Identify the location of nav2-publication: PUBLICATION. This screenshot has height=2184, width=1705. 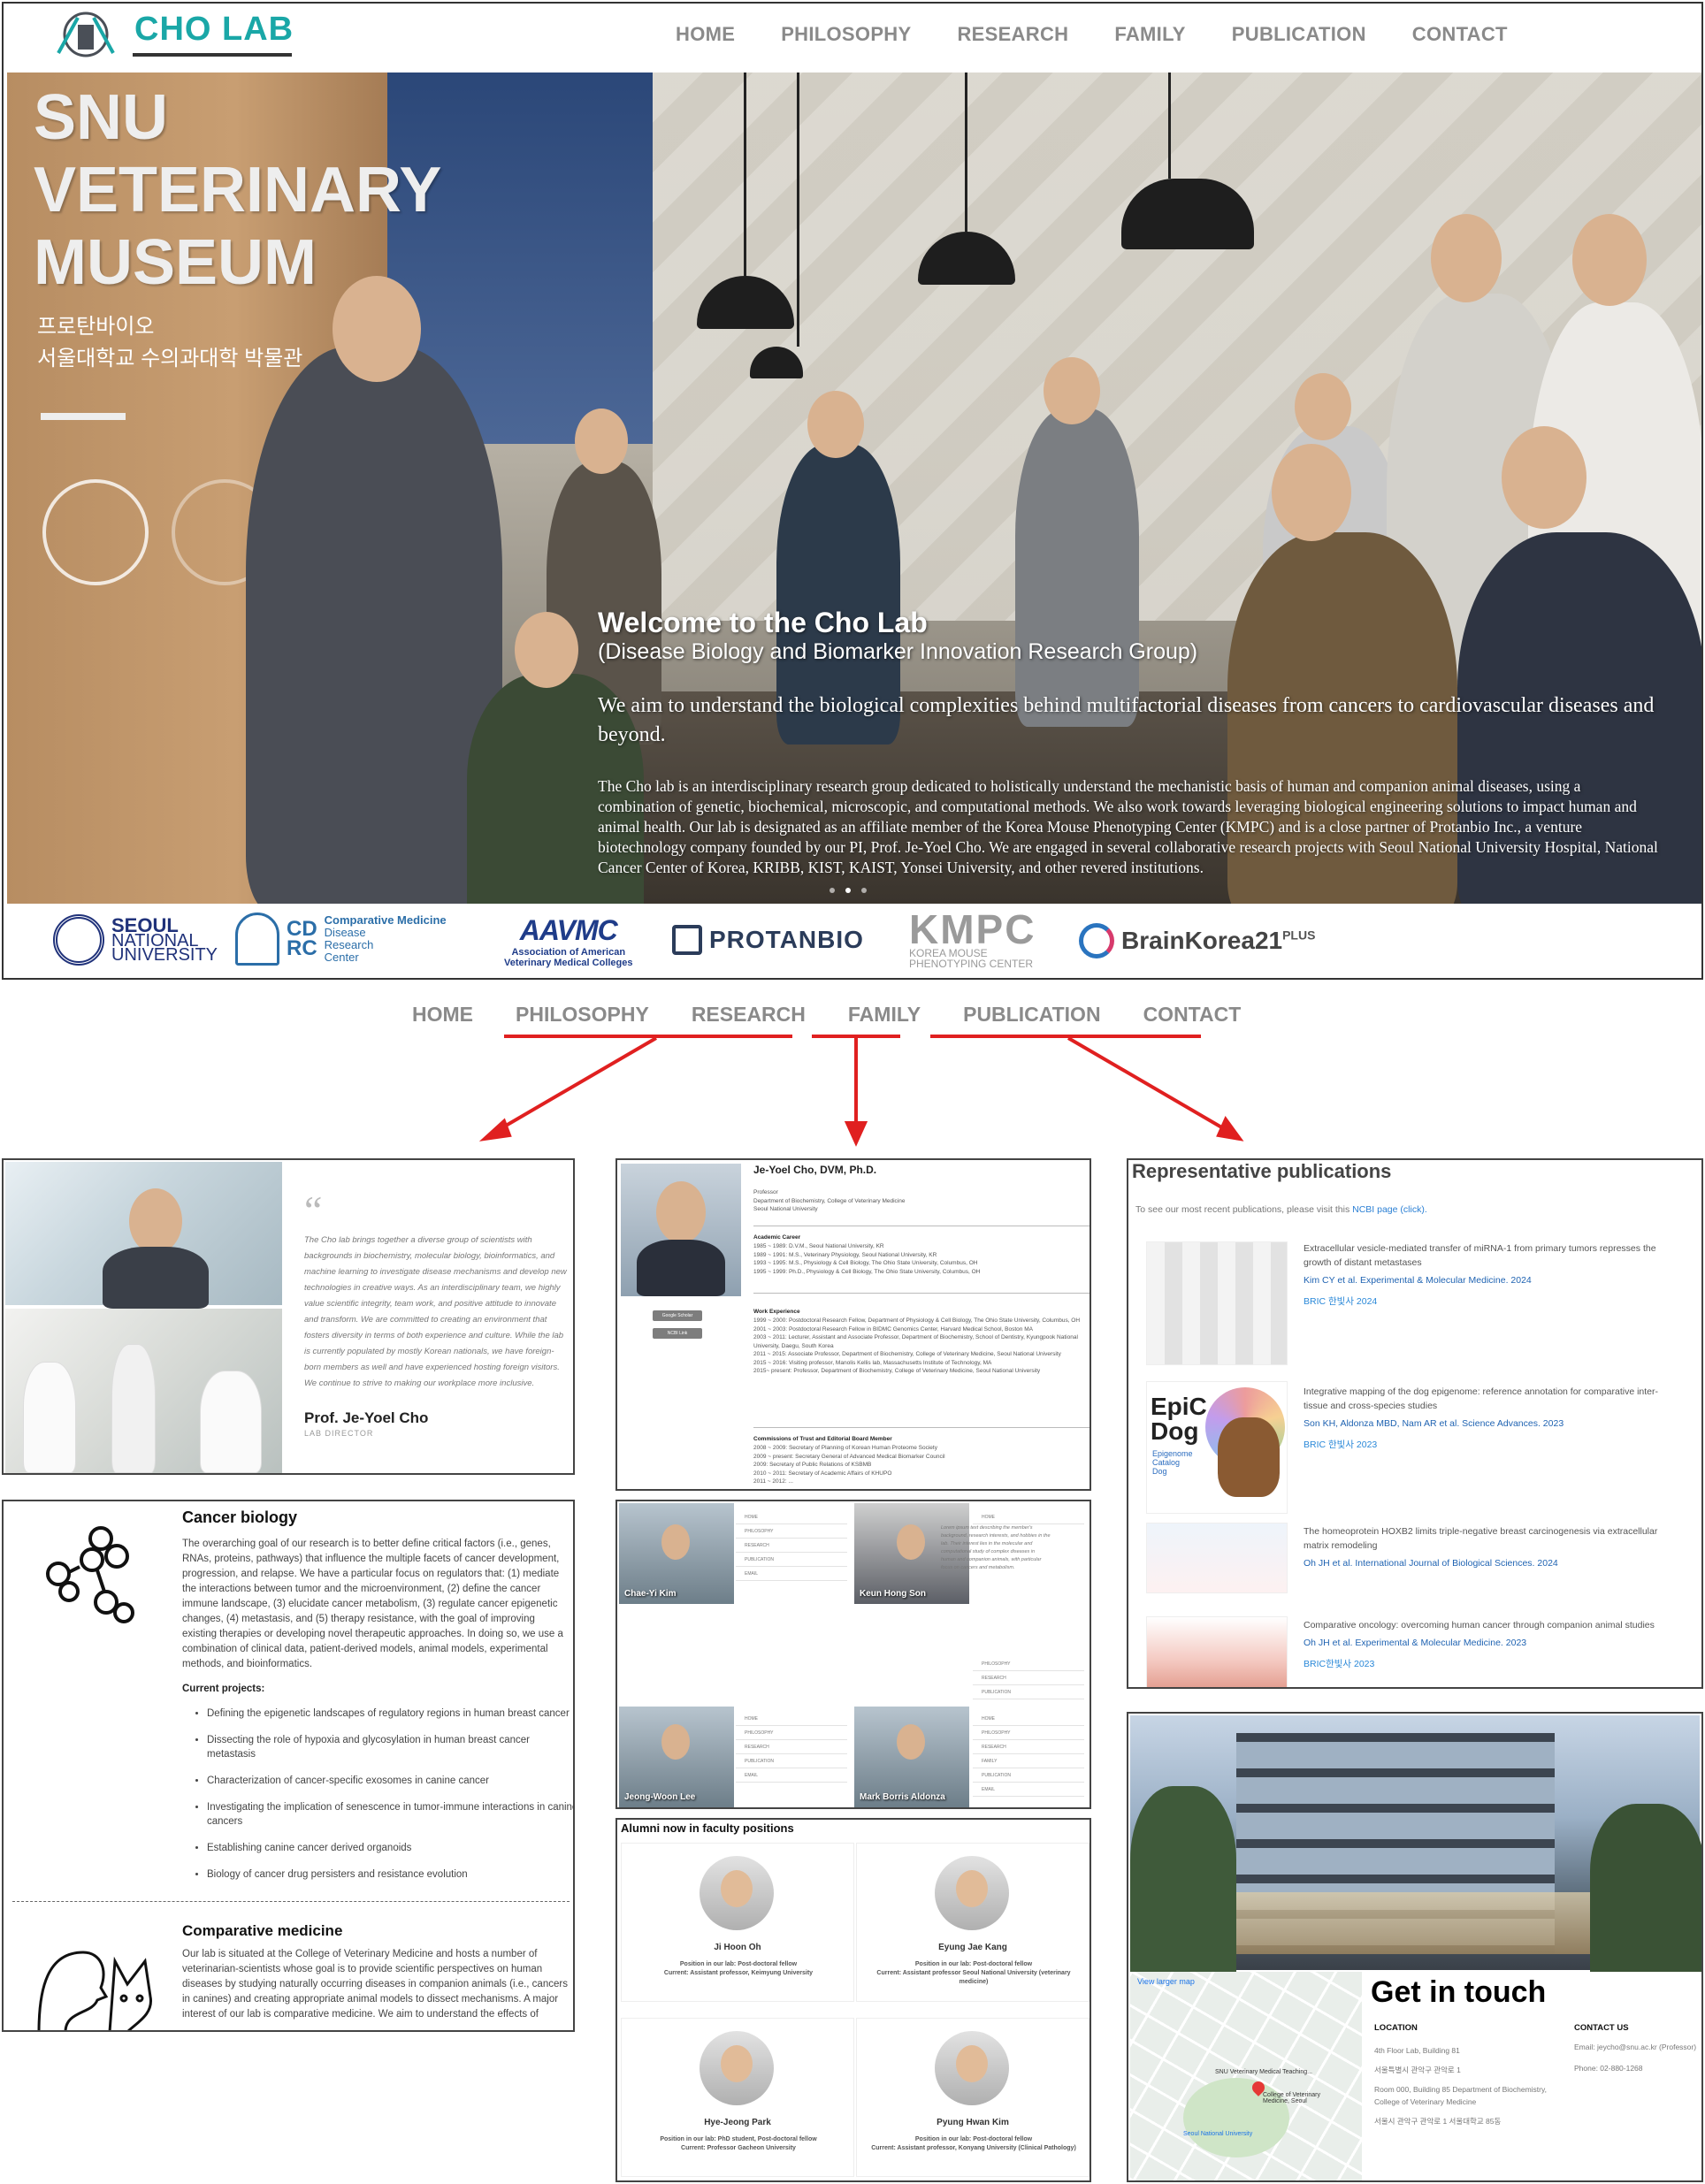
(1031, 1015).